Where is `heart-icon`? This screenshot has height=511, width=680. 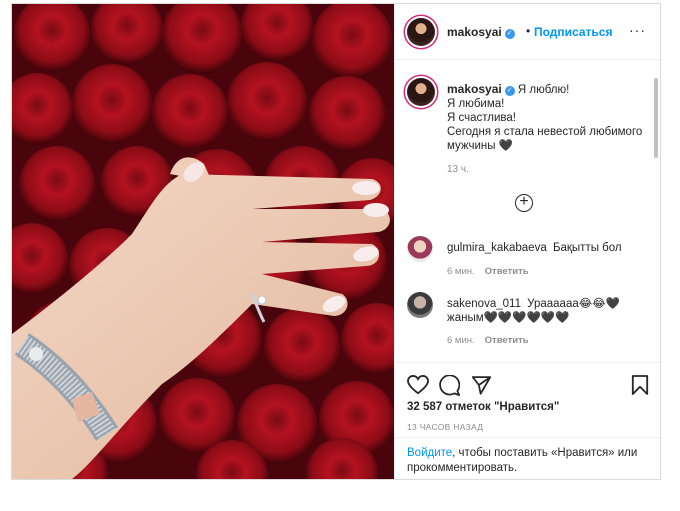 heart-icon is located at coordinates (418, 385).